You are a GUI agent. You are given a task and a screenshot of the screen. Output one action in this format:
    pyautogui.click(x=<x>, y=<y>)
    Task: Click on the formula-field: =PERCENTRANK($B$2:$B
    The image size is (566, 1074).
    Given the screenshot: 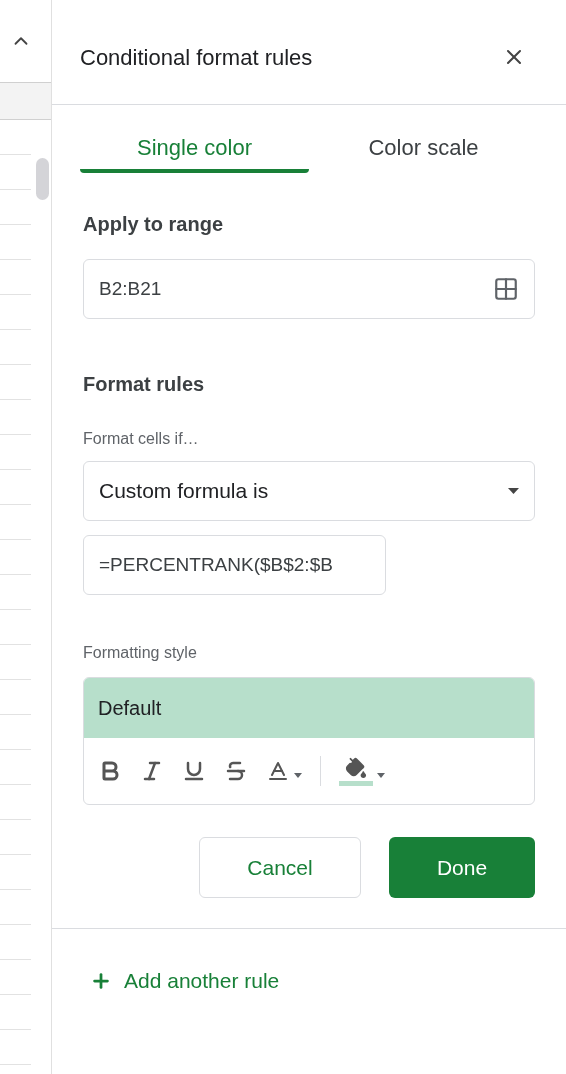 What is the action you would take?
    pyautogui.click(x=234, y=565)
    